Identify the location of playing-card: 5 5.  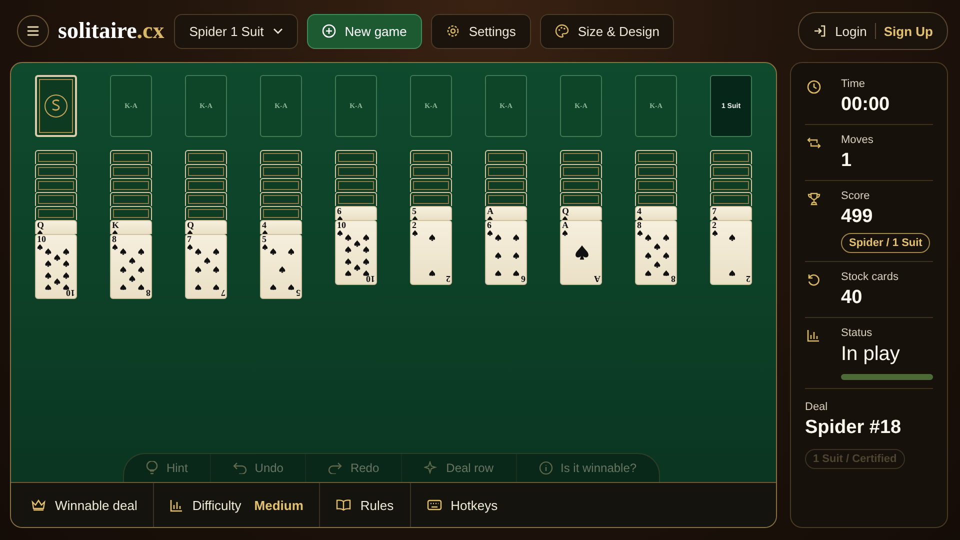
(281, 266).